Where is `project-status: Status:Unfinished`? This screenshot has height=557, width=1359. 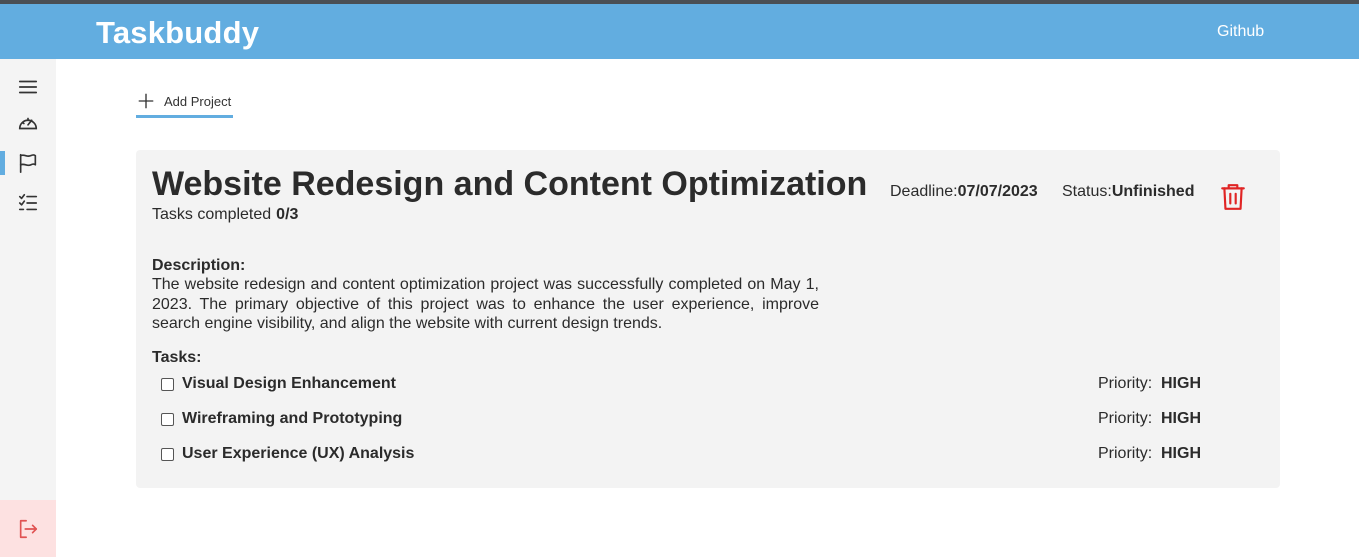
project-status: Status:Unfinished is located at coordinates (1128, 192).